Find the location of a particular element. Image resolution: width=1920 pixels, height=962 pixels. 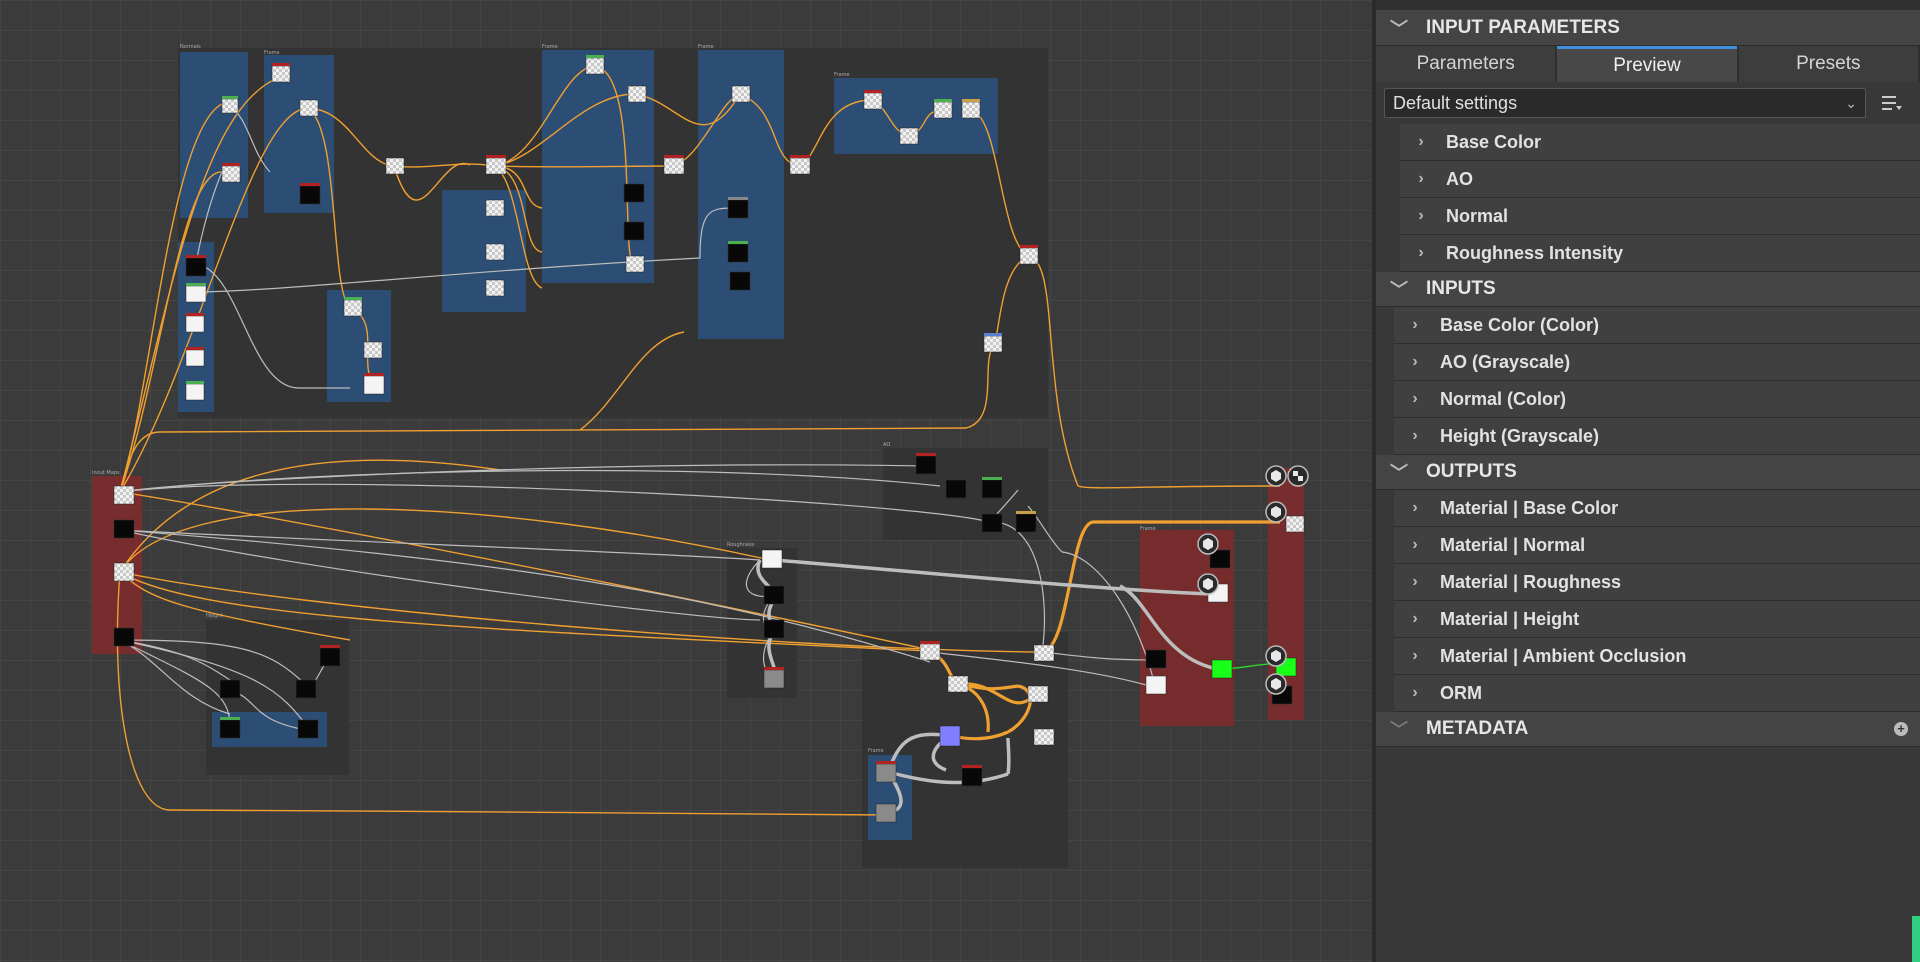

section-inputs: ﹀ INPUTS is located at coordinates (1648, 289).